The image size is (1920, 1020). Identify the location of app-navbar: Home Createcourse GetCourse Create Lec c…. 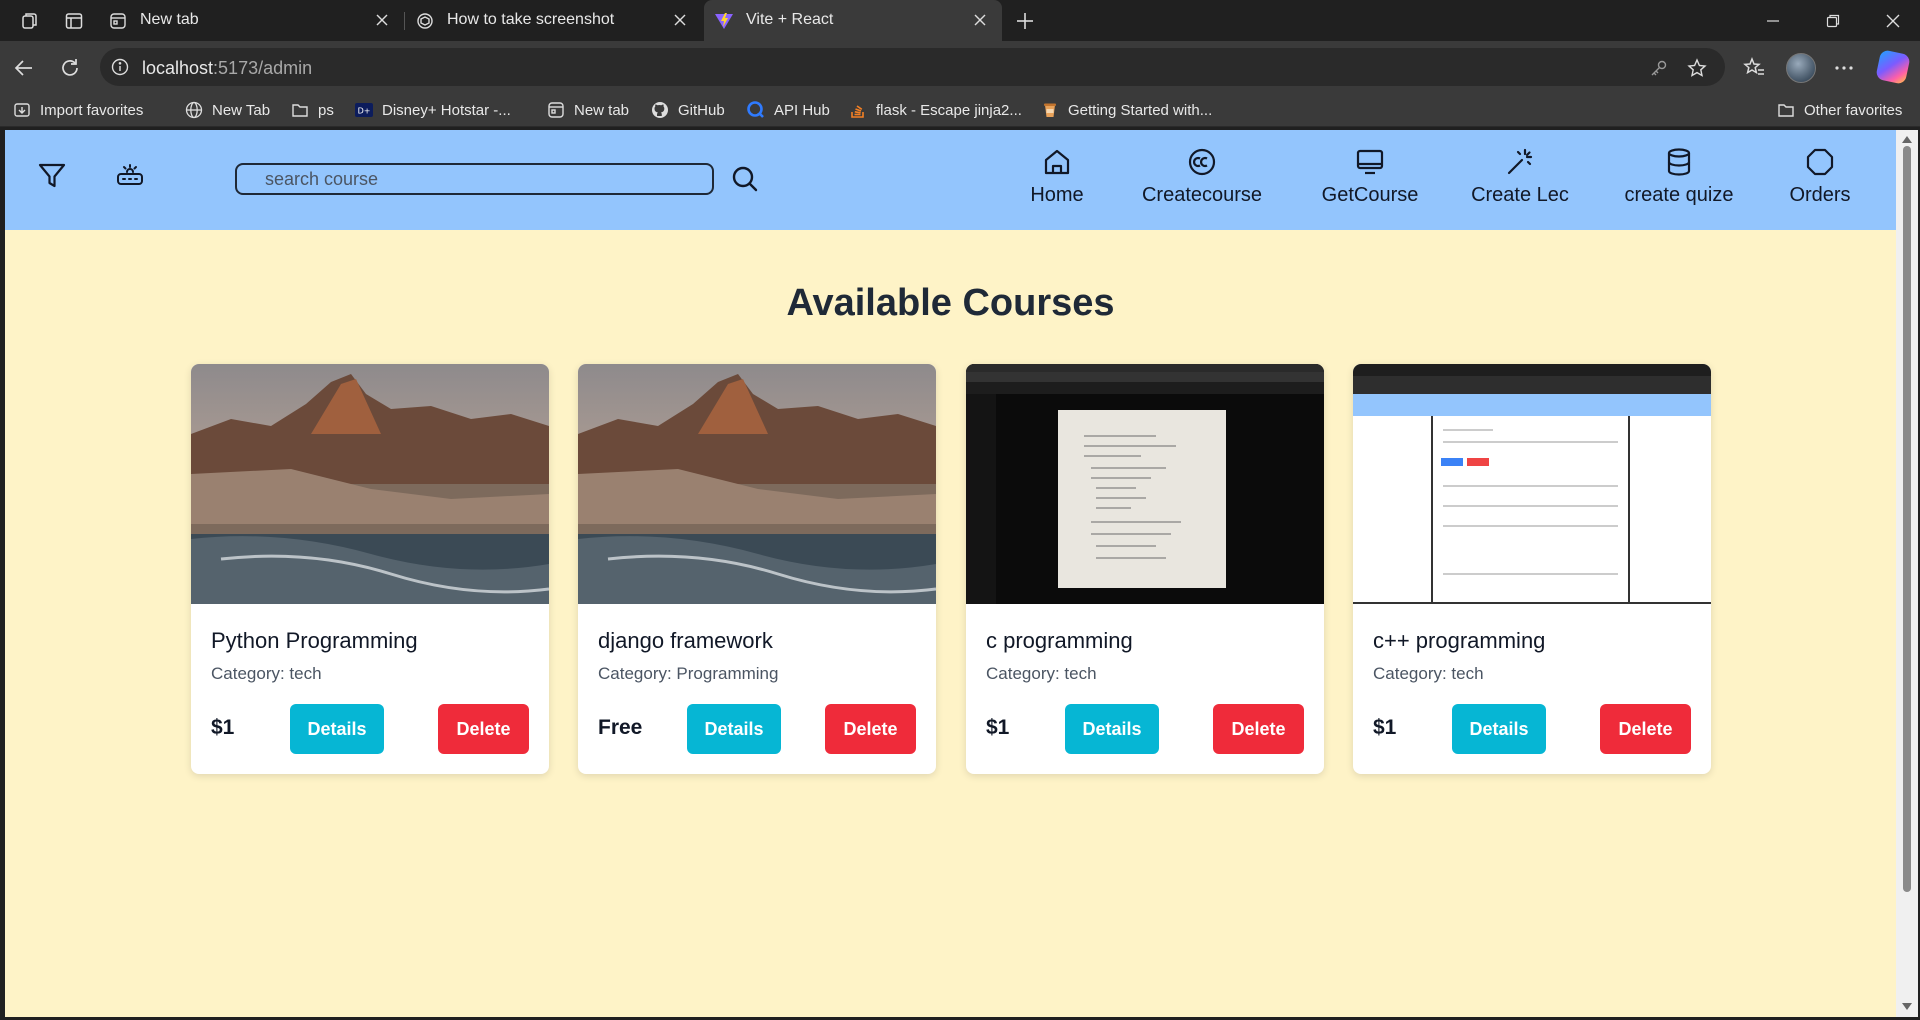
(950, 180).